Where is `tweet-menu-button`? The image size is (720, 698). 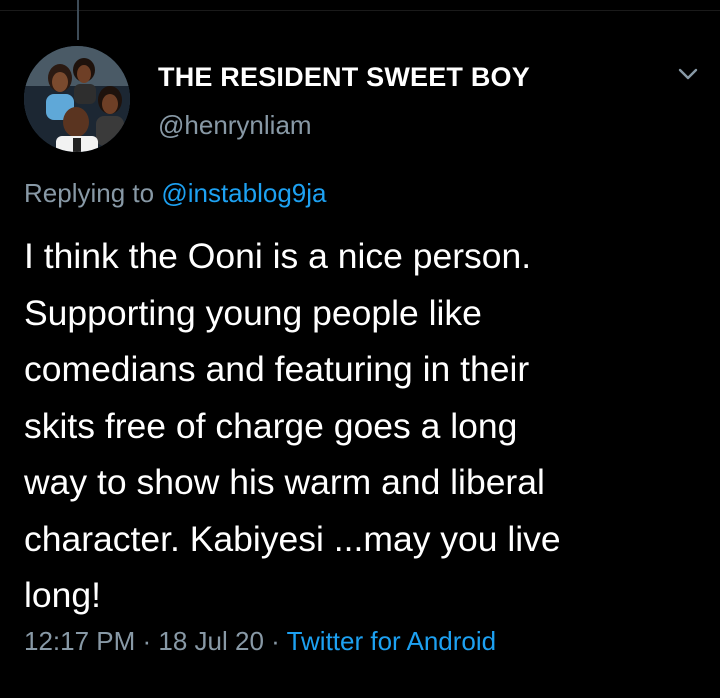 tweet-menu-button is located at coordinates (688, 76).